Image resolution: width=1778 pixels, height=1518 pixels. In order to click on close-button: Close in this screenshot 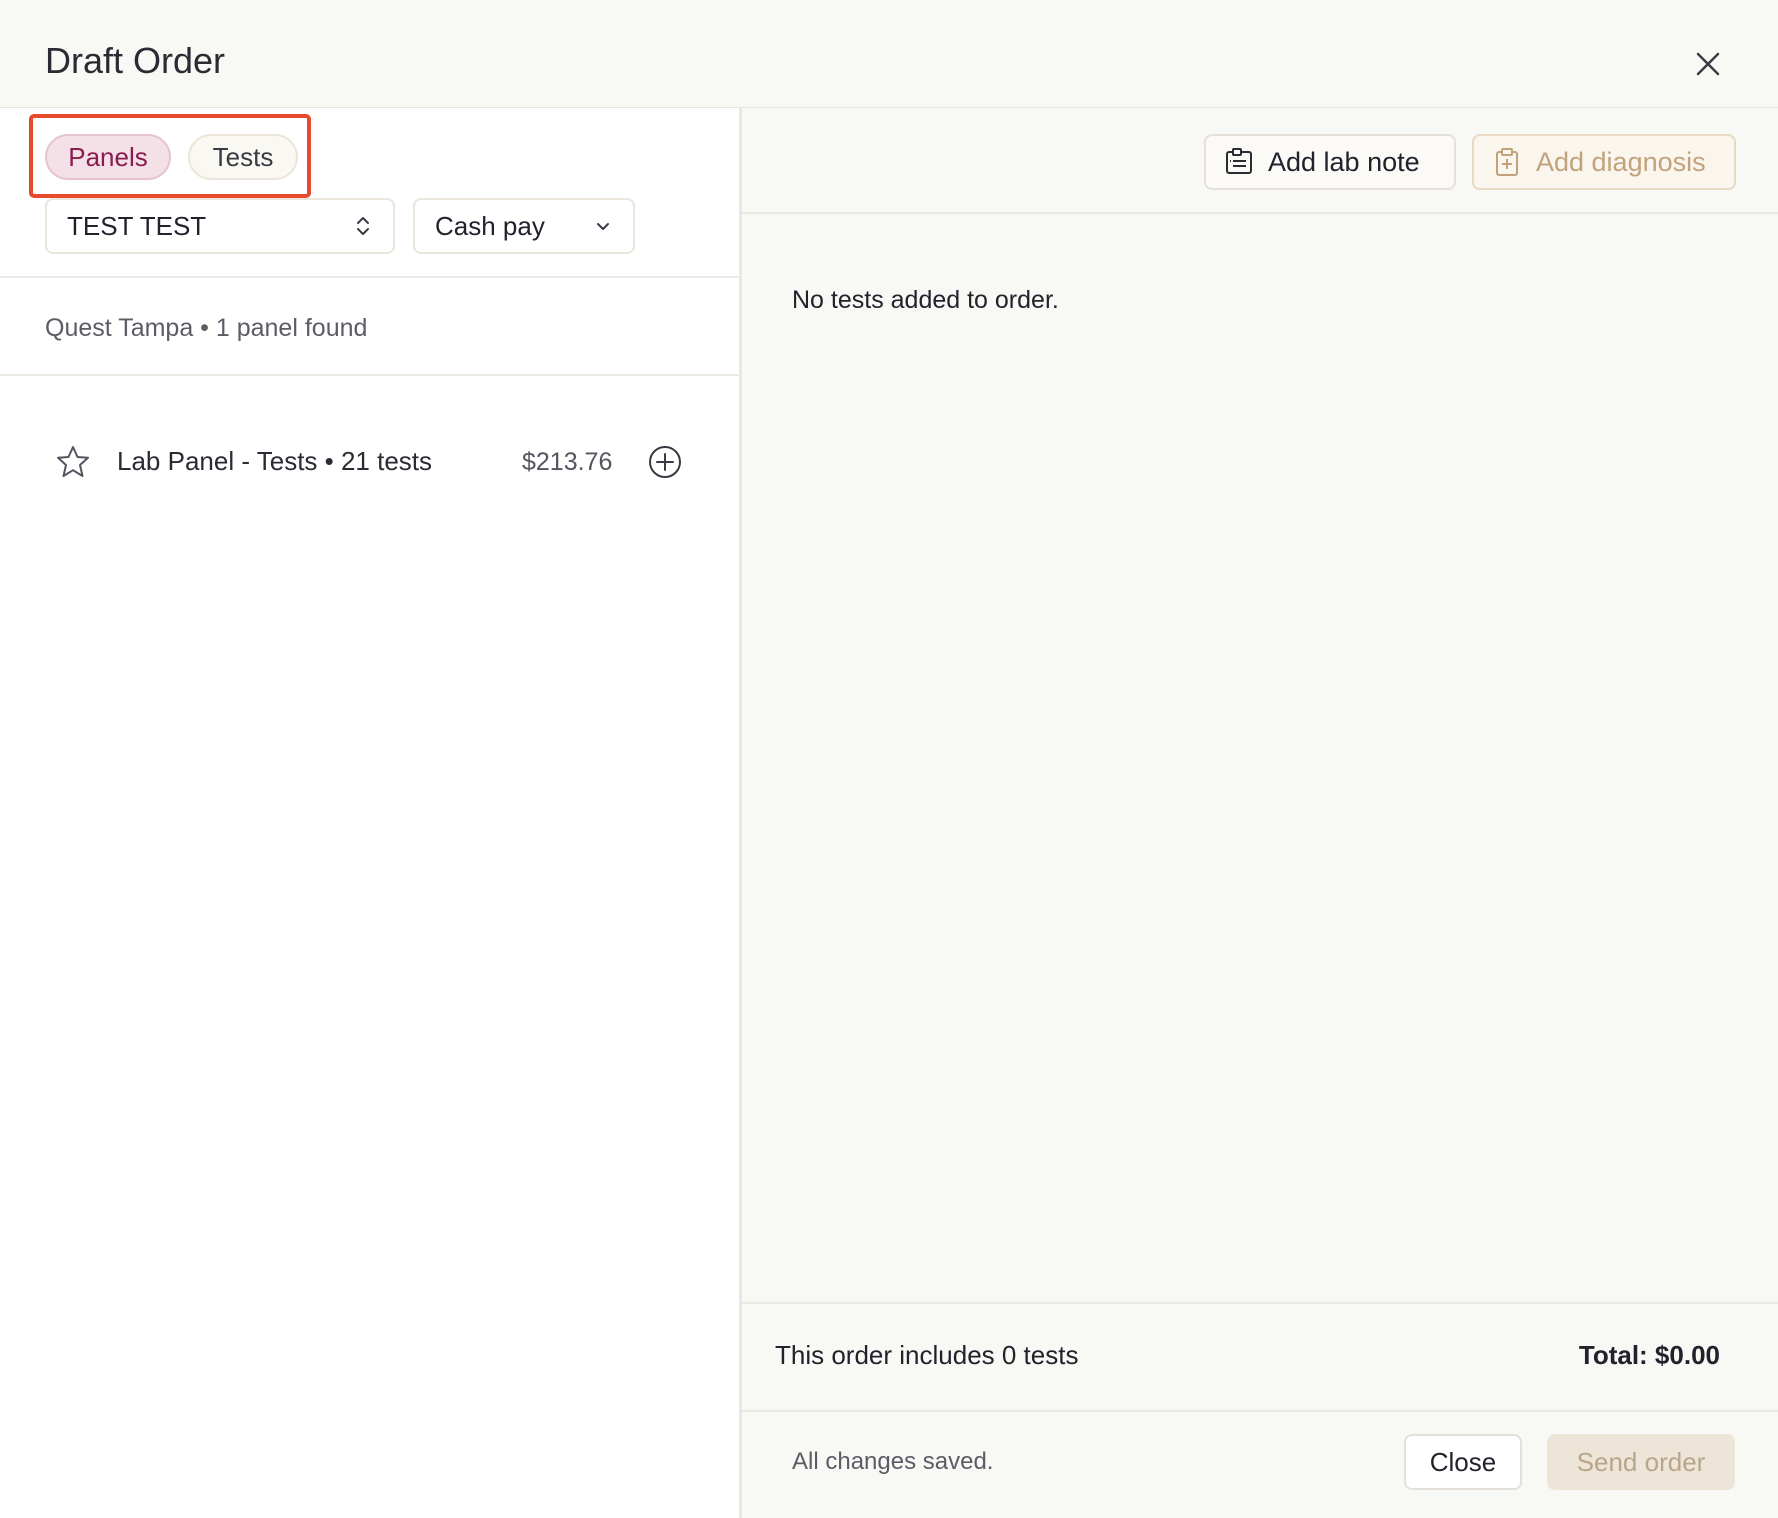, I will do `click(1463, 1462)`.